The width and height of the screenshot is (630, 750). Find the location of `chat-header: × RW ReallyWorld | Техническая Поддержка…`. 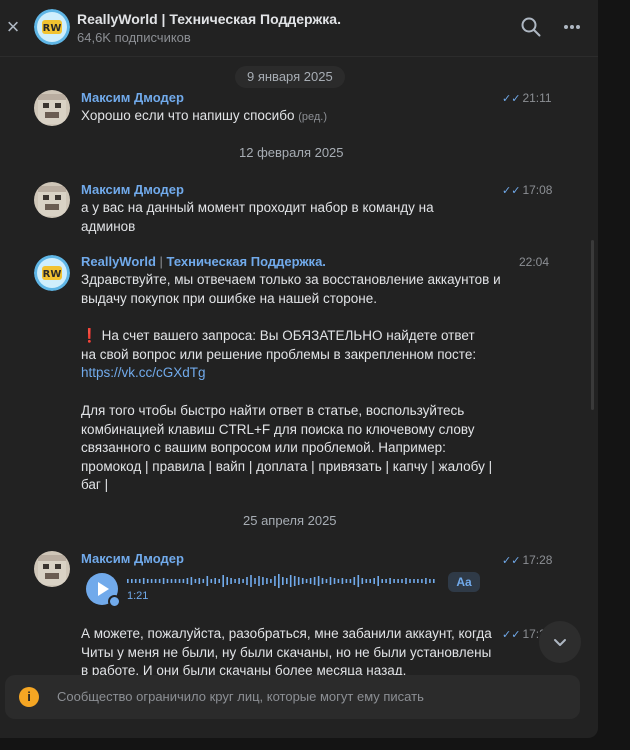

chat-header: × RW ReallyWorld | Техническая Поддержка… is located at coordinates (299, 28).